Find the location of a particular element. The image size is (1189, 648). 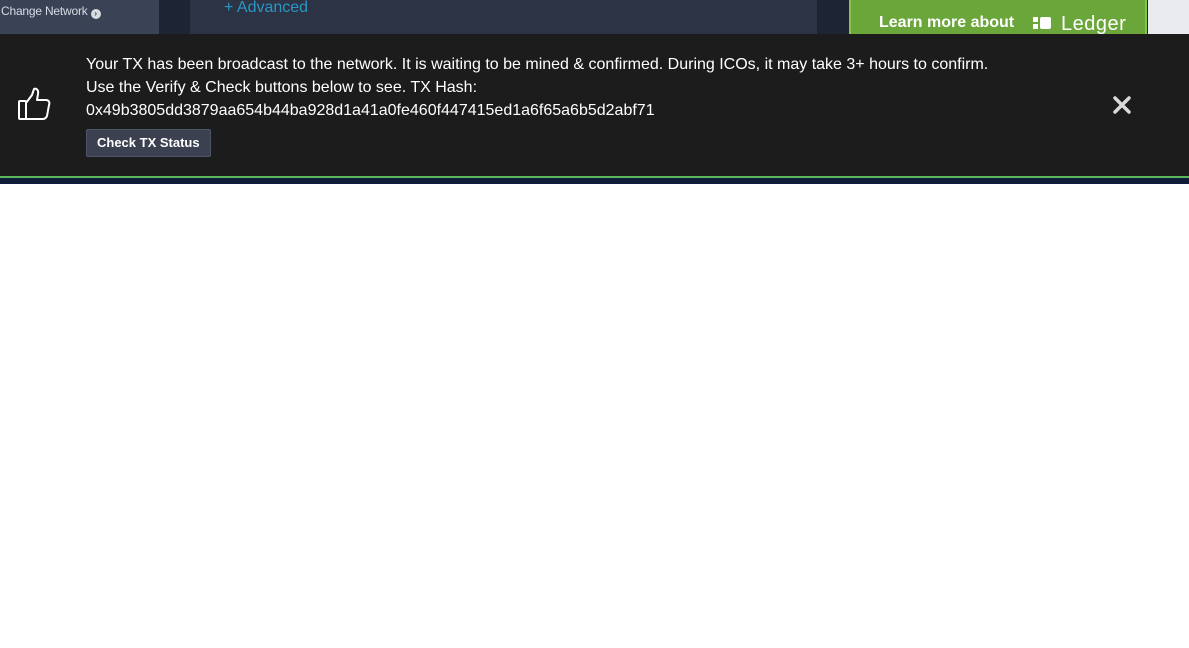

promo-text: Learn more about is located at coordinates (947, 22).